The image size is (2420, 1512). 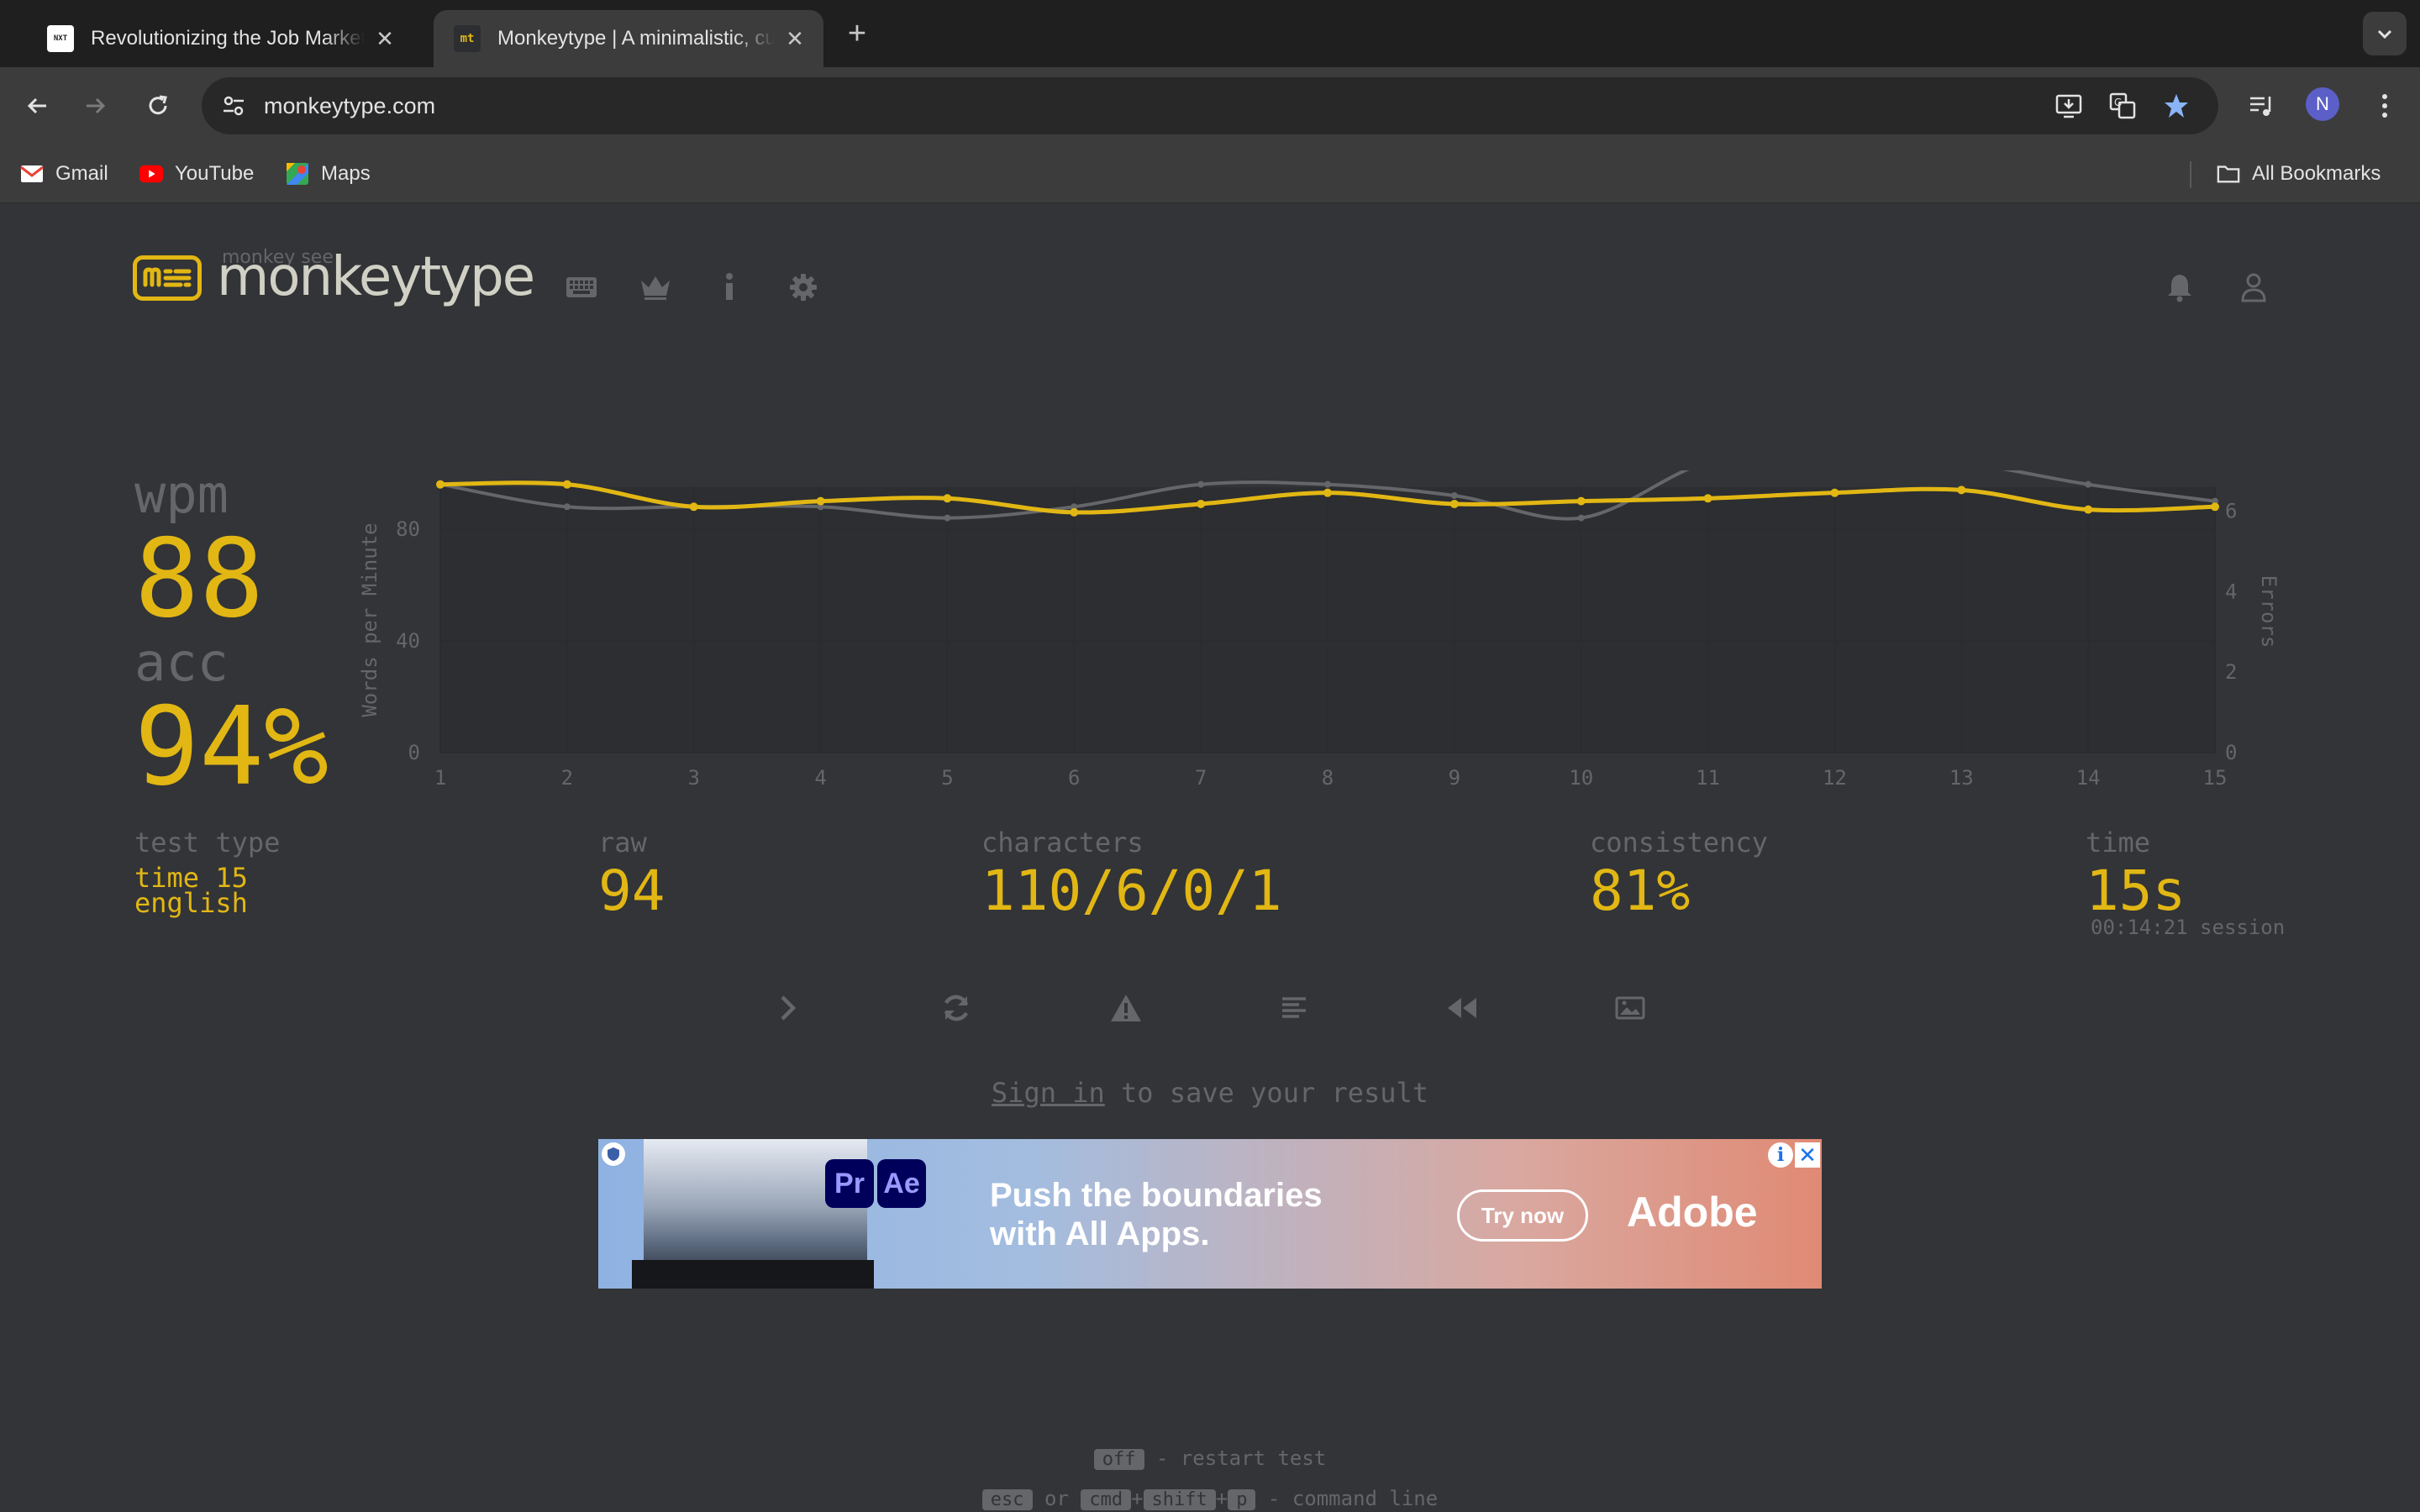 What do you see at coordinates (2231, 511) in the screenshot?
I see `chart-y2-tick-label: 6` at bounding box center [2231, 511].